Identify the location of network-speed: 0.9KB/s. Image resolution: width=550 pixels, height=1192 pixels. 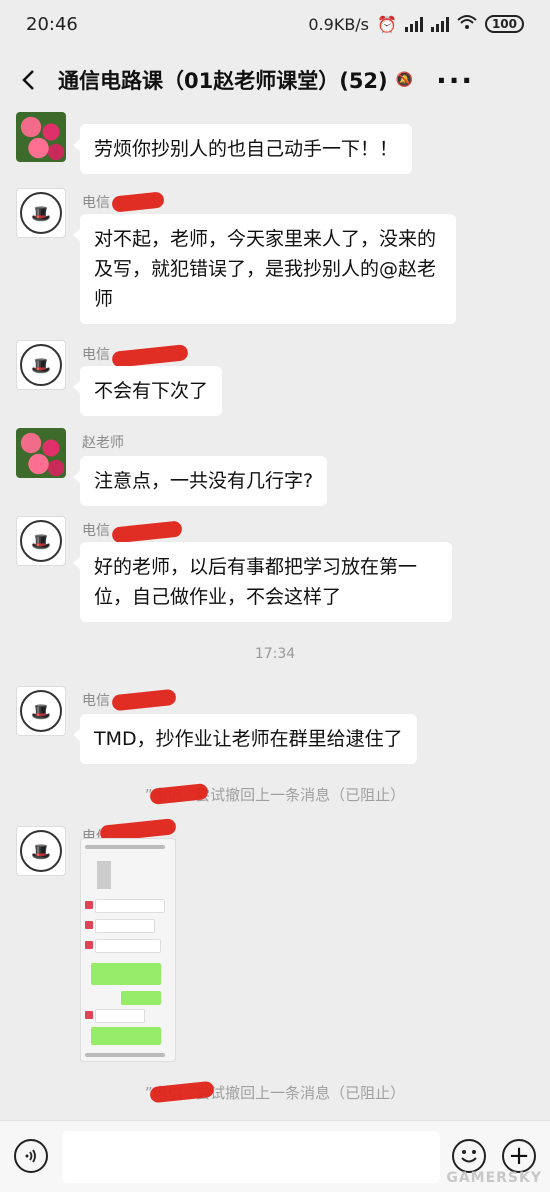
(339, 24).